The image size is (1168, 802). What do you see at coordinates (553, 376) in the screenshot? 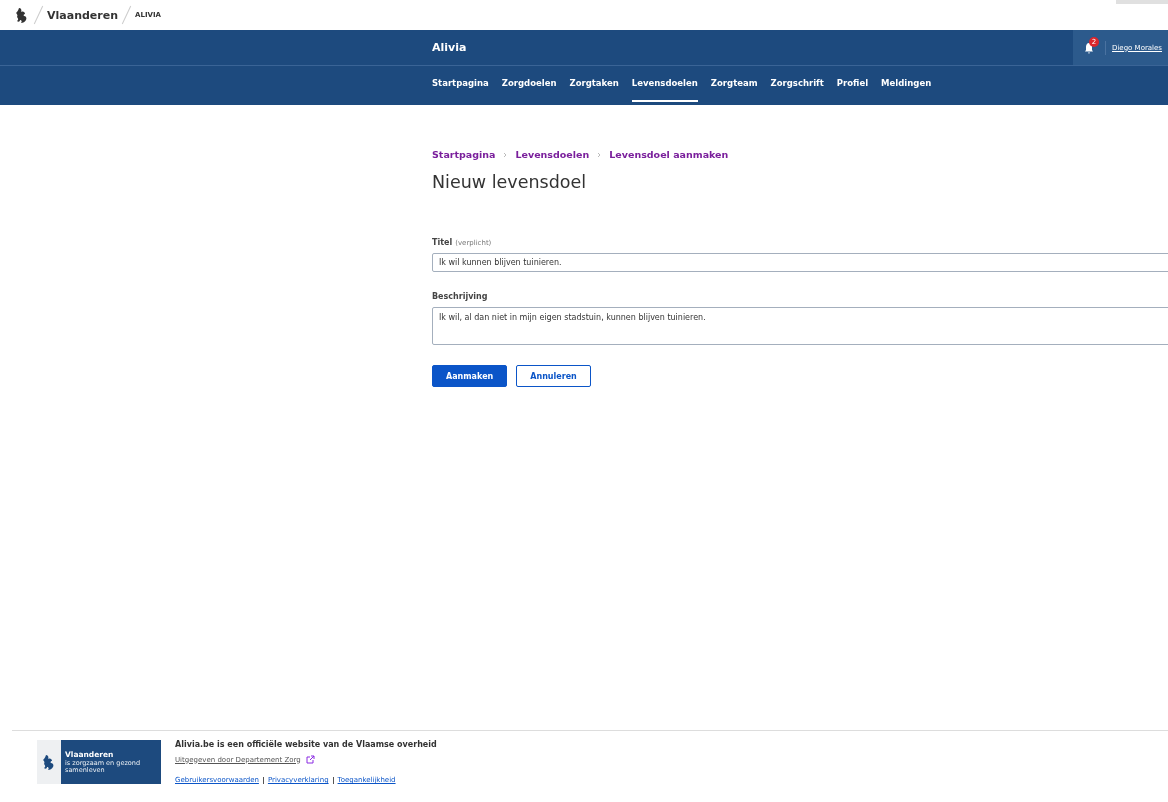
I see `cancel-button: Annuleren` at bounding box center [553, 376].